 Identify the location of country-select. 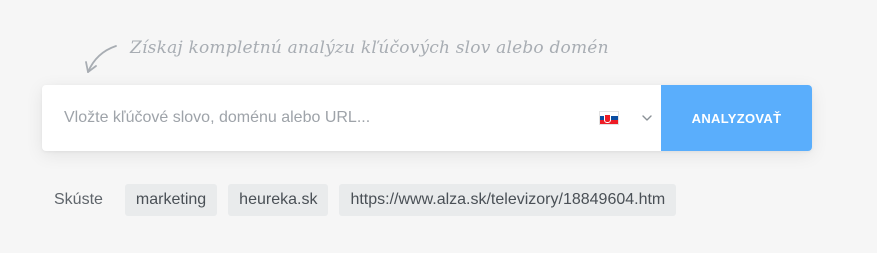
(629, 118).